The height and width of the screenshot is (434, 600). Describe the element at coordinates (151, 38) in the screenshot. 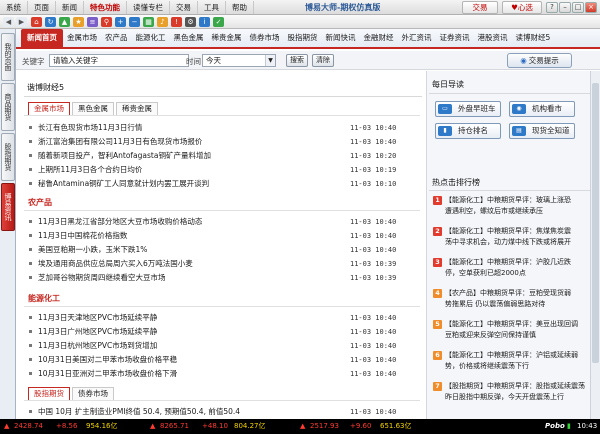

I see `cat-energy: 能源化工` at that location.